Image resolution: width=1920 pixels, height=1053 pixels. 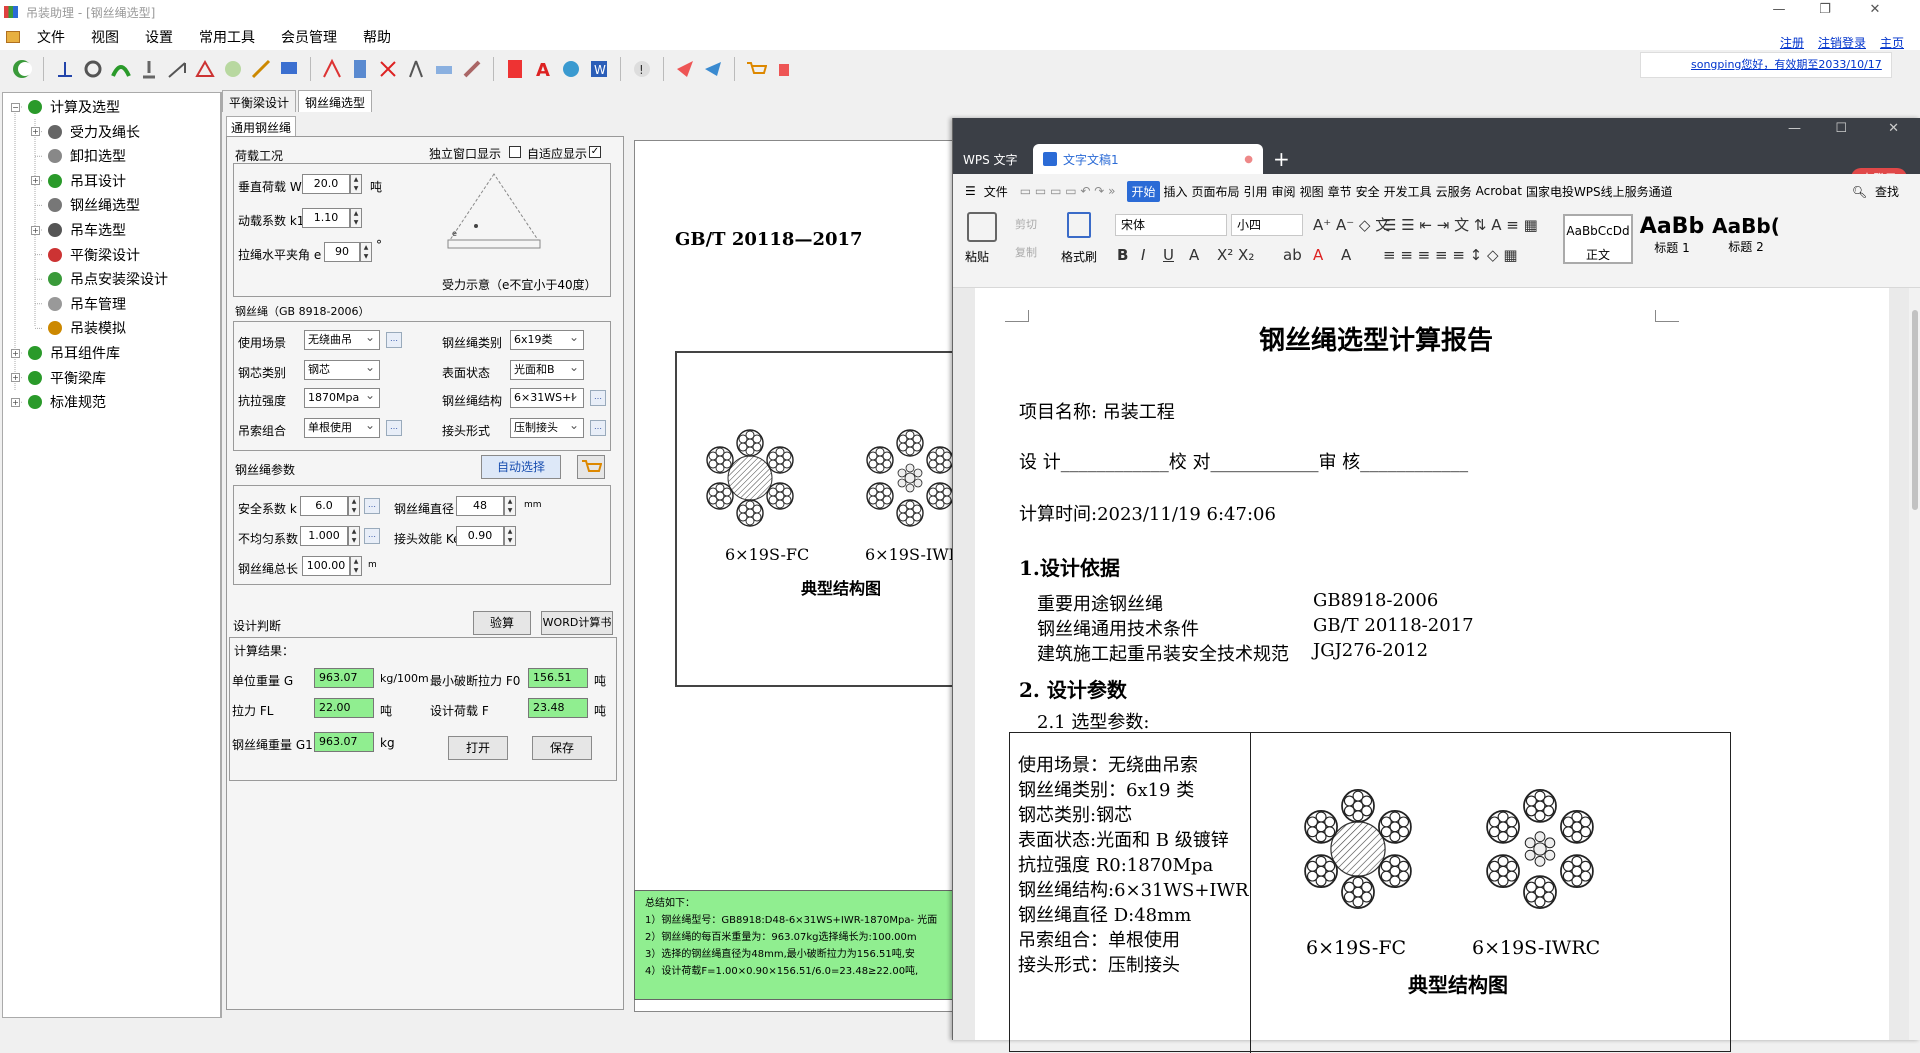 I want to click on tree-item: 吊车管理, so click(x=78, y=304).